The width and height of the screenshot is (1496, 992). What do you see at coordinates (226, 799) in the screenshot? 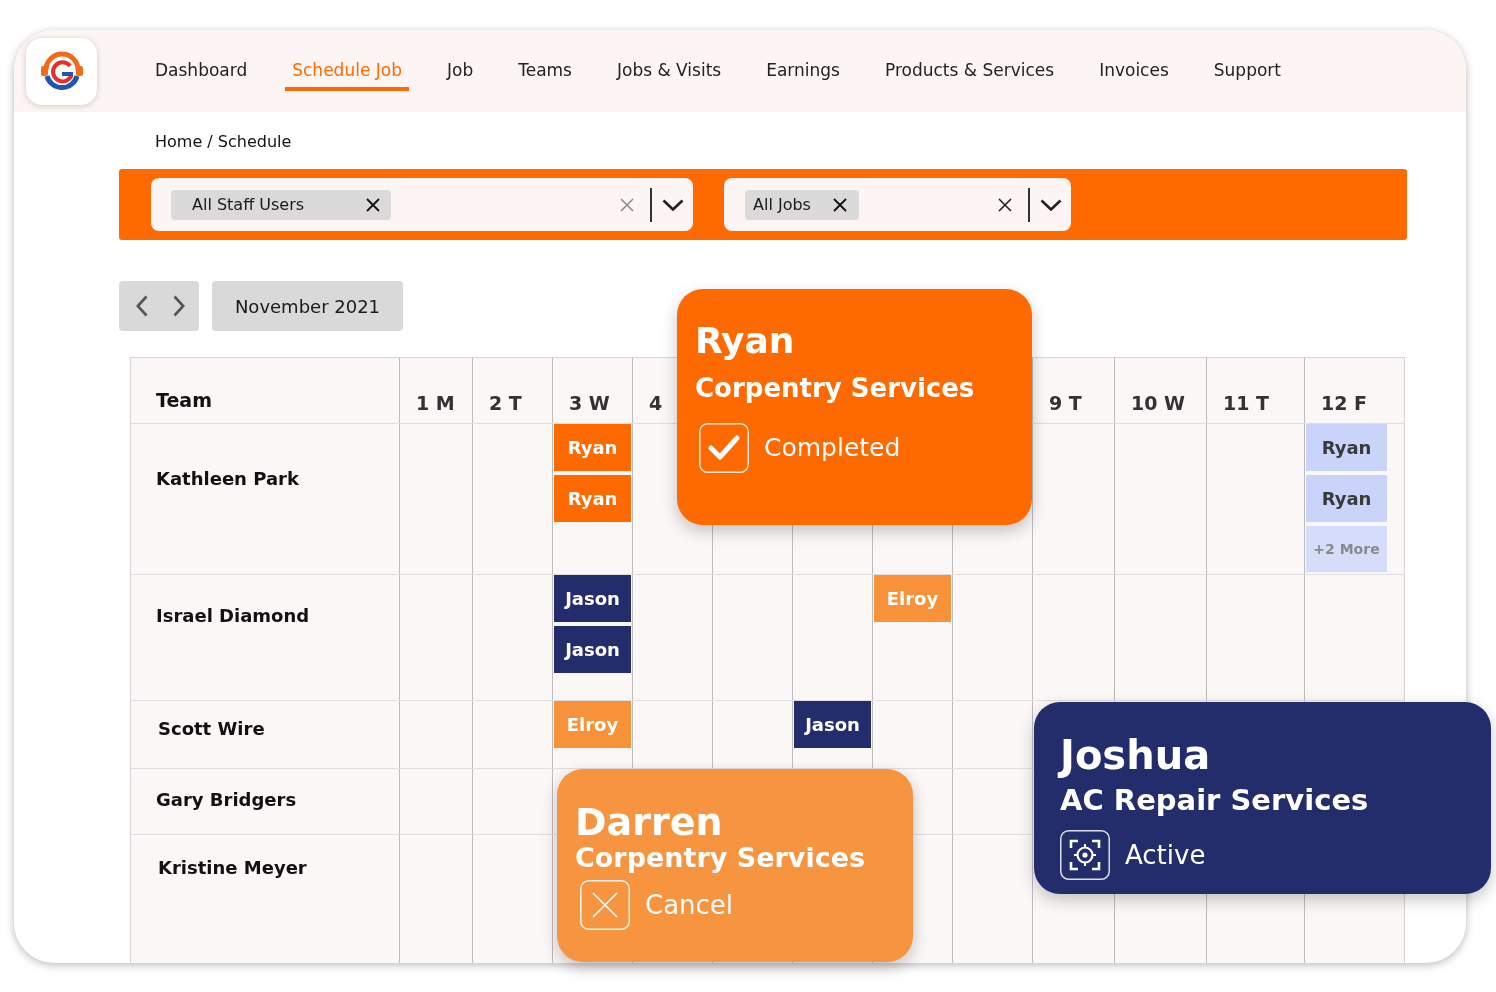
I see `member-name: Gary Bridgers` at bounding box center [226, 799].